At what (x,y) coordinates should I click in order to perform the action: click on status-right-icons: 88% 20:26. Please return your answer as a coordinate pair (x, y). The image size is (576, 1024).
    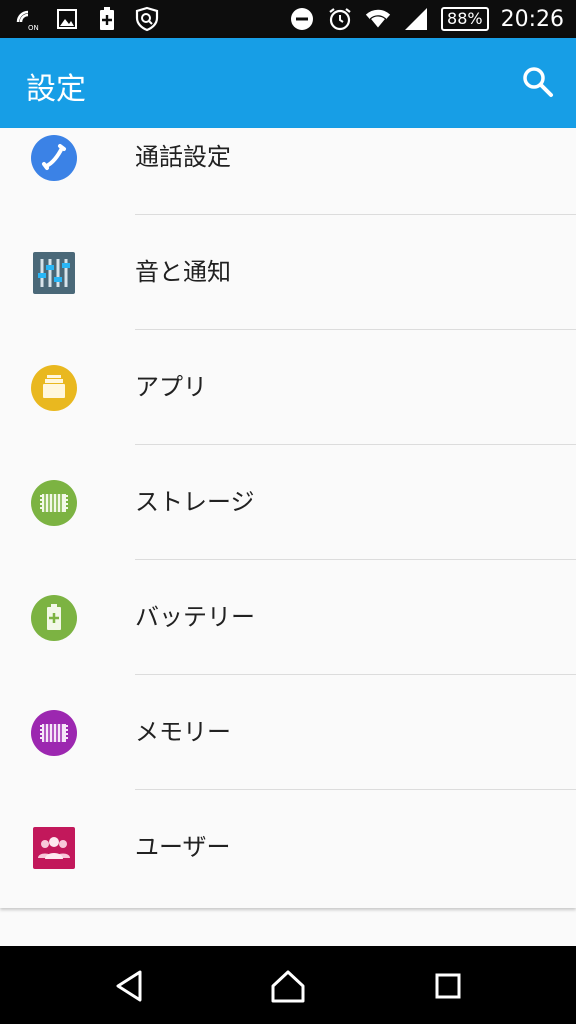
    Looking at the image, I should click on (426, 19).